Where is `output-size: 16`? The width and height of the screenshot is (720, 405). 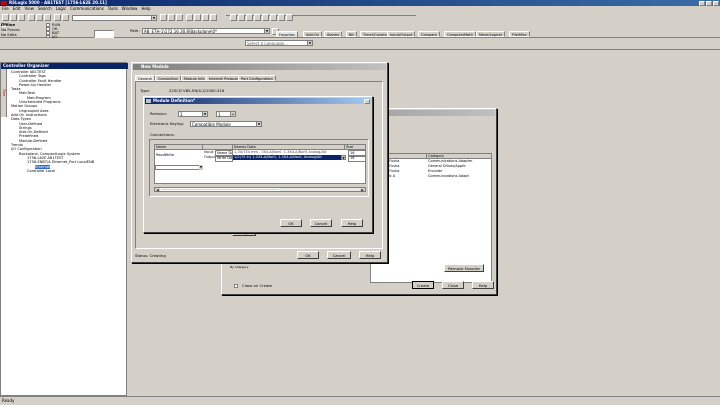
output-size: 16 is located at coordinates (357, 158).